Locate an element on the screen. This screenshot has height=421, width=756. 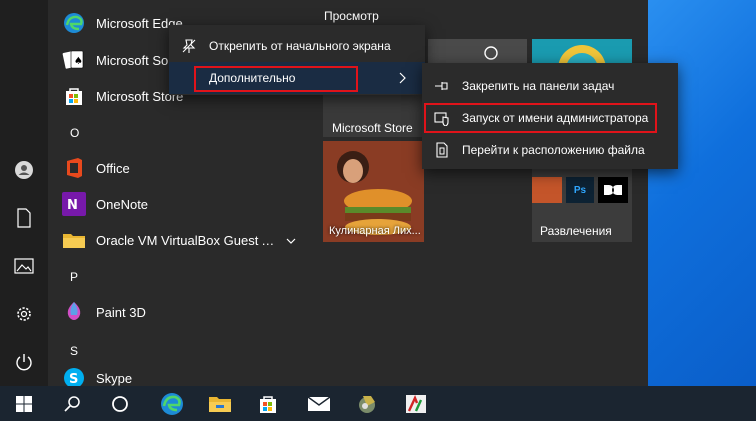
app-label: OneNote is located at coordinates (122, 204).